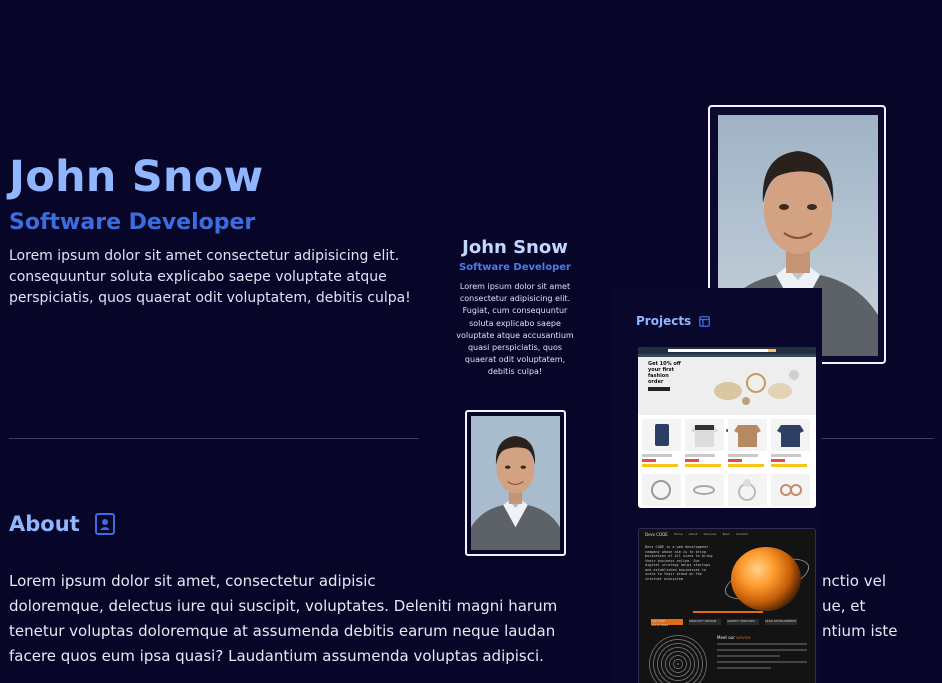  I want to click on agency-section-heading: Meet our service, so click(733, 637).